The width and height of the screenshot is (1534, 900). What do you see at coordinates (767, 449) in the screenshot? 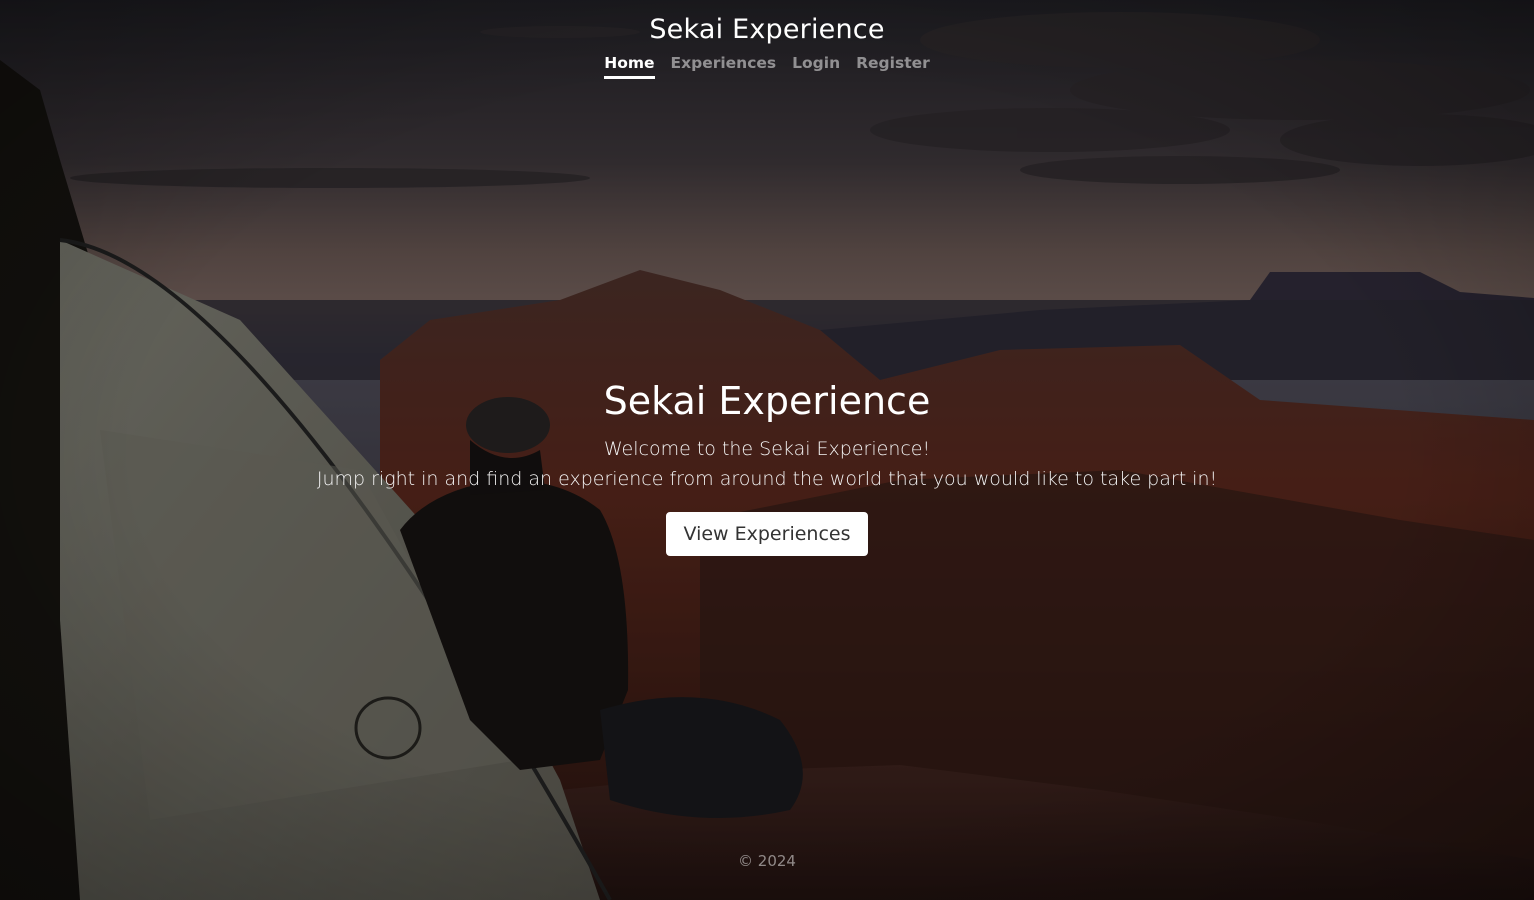
I see `hero-welcome-text: Welcome to the Sekai Experience!` at bounding box center [767, 449].